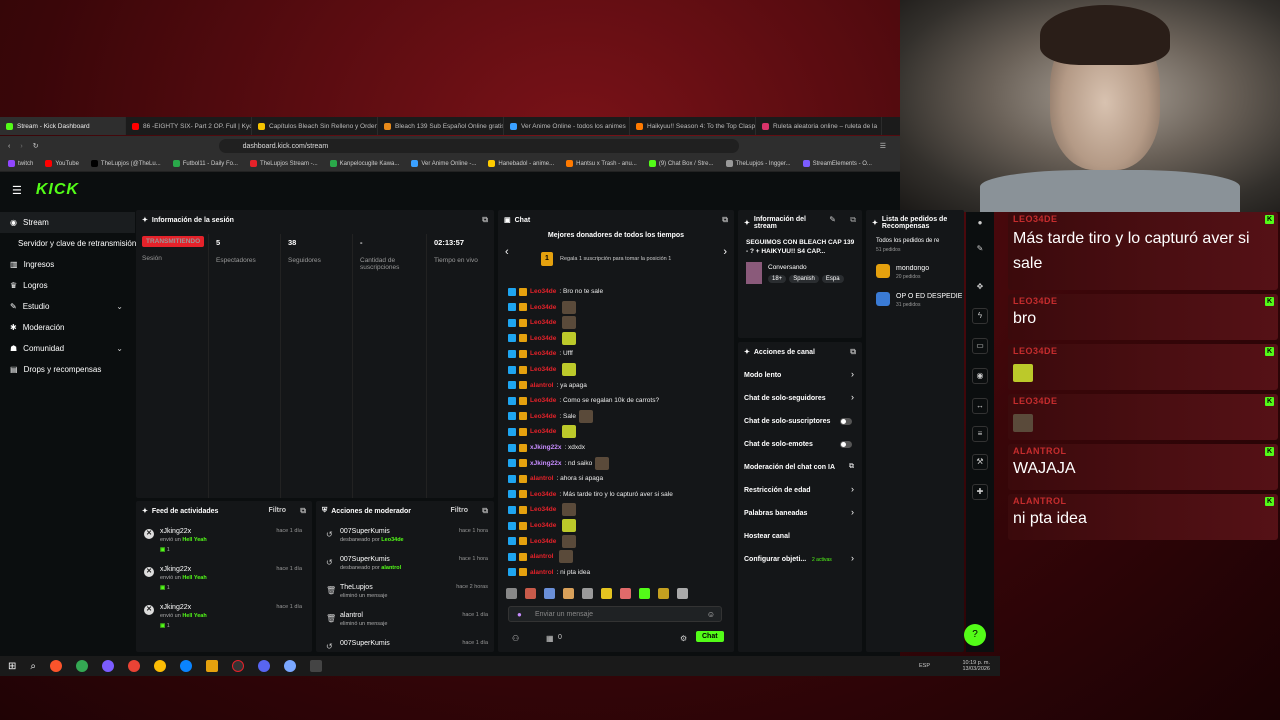  What do you see at coordinates (683, 638) in the screenshot?
I see `chat-settings-icon: ⚙` at bounding box center [683, 638].